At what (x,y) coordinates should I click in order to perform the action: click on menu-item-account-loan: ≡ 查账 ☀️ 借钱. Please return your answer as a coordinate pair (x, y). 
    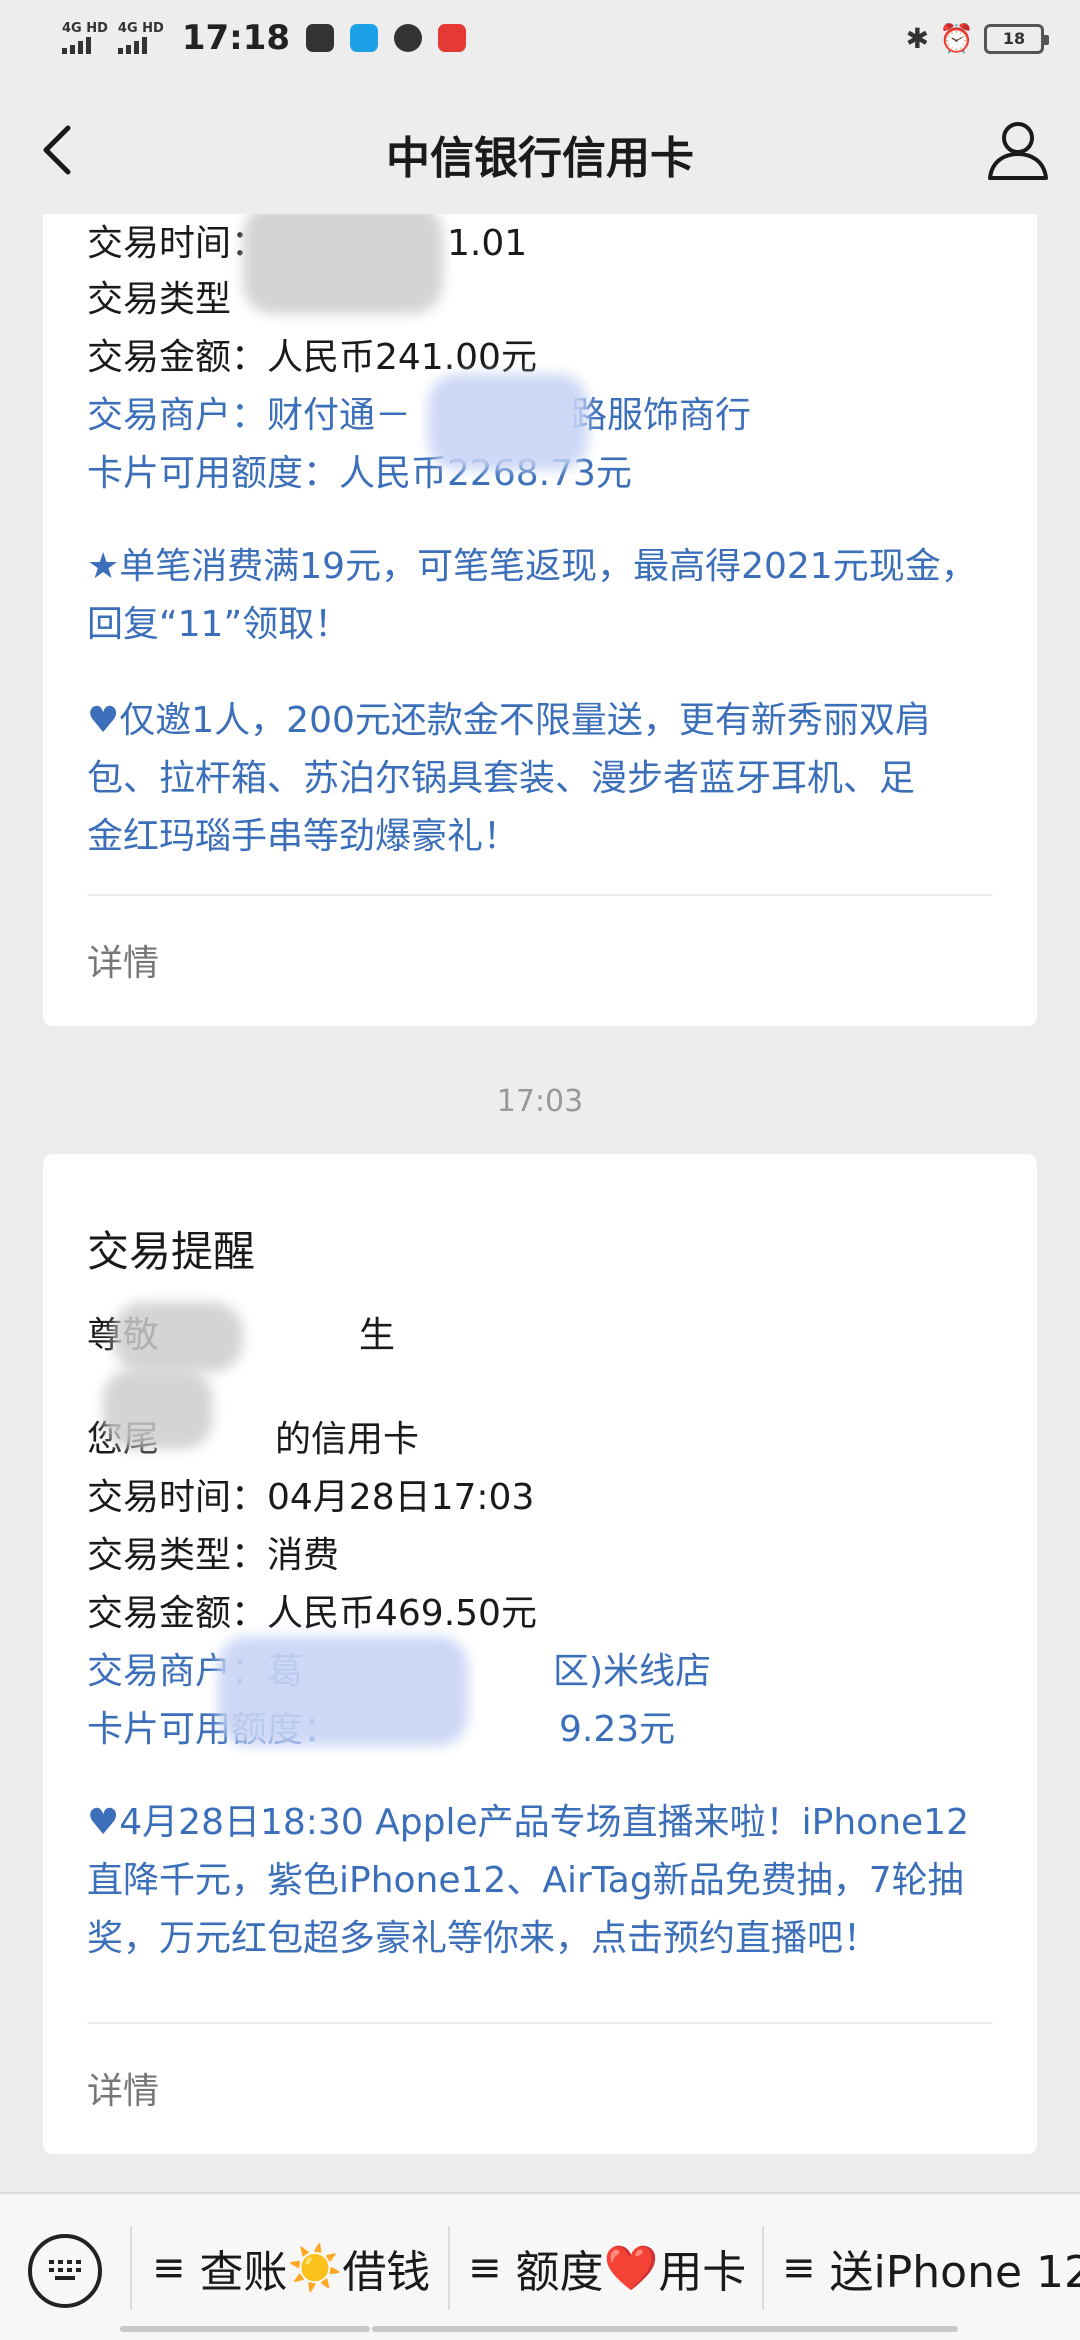
    Looking at the image, I should click on (291, 2267).